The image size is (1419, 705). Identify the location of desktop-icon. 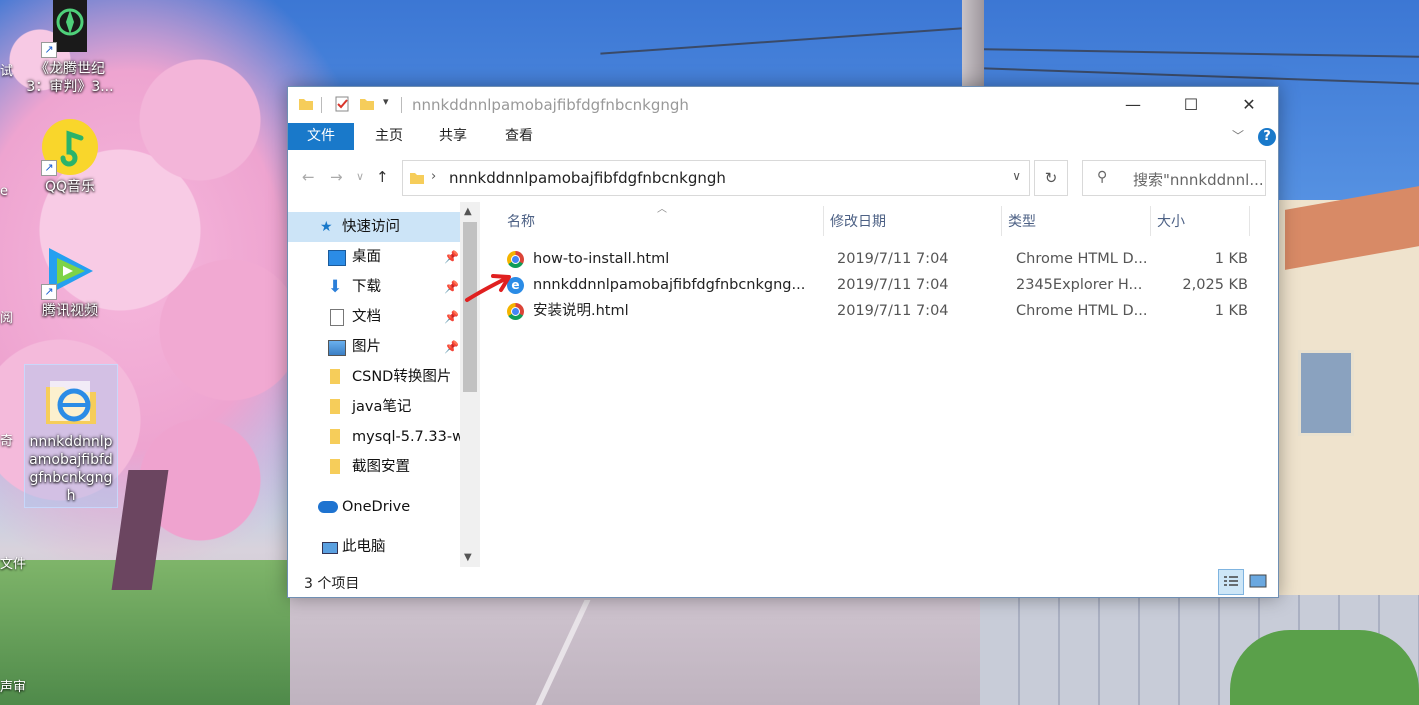
(337, 258).